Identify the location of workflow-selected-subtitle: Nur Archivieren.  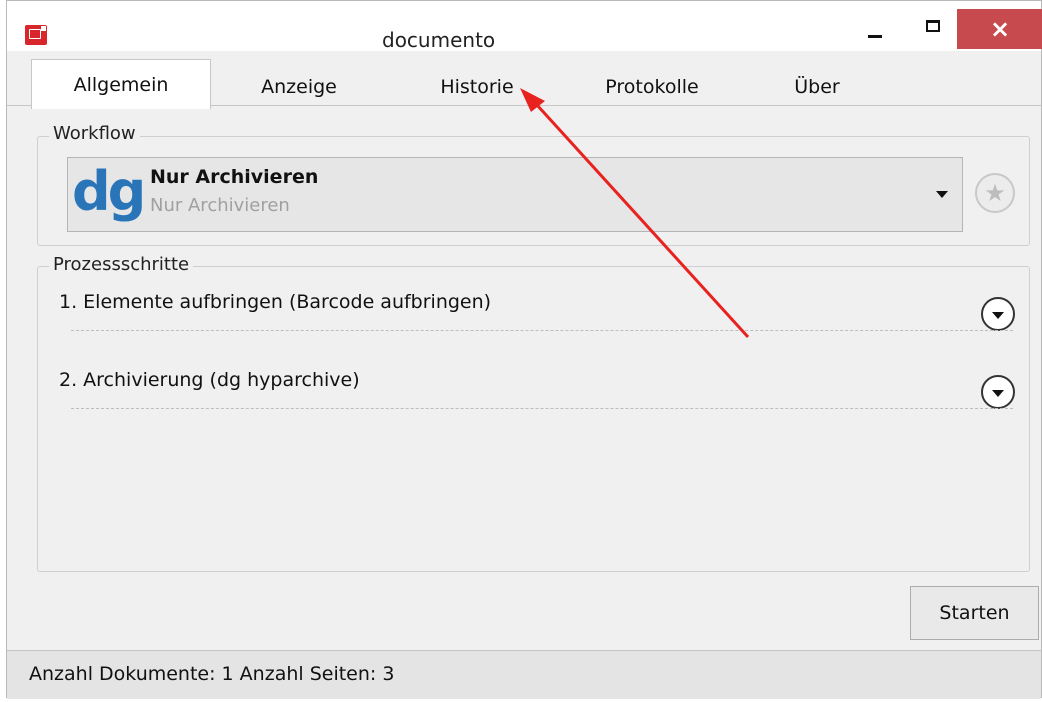
(220, 205).